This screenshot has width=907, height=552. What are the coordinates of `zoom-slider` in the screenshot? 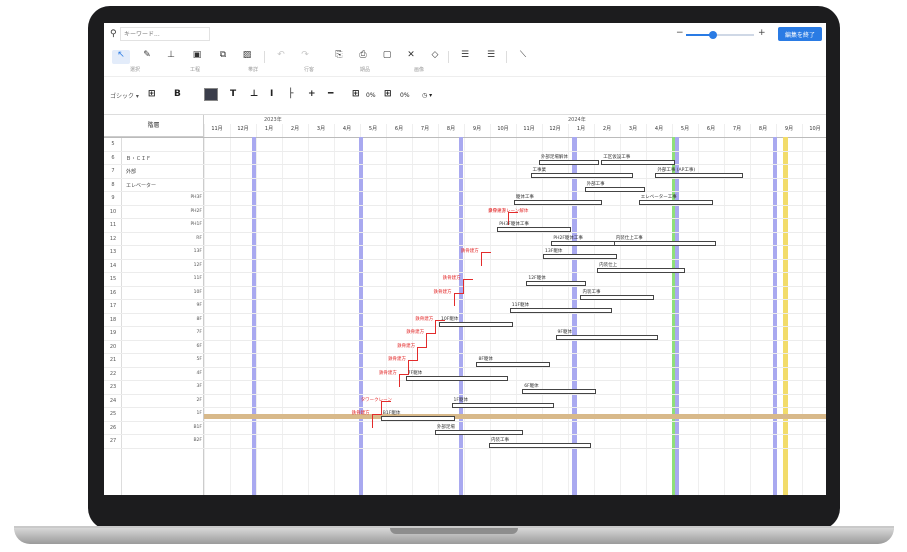 It's located at (720, 35).